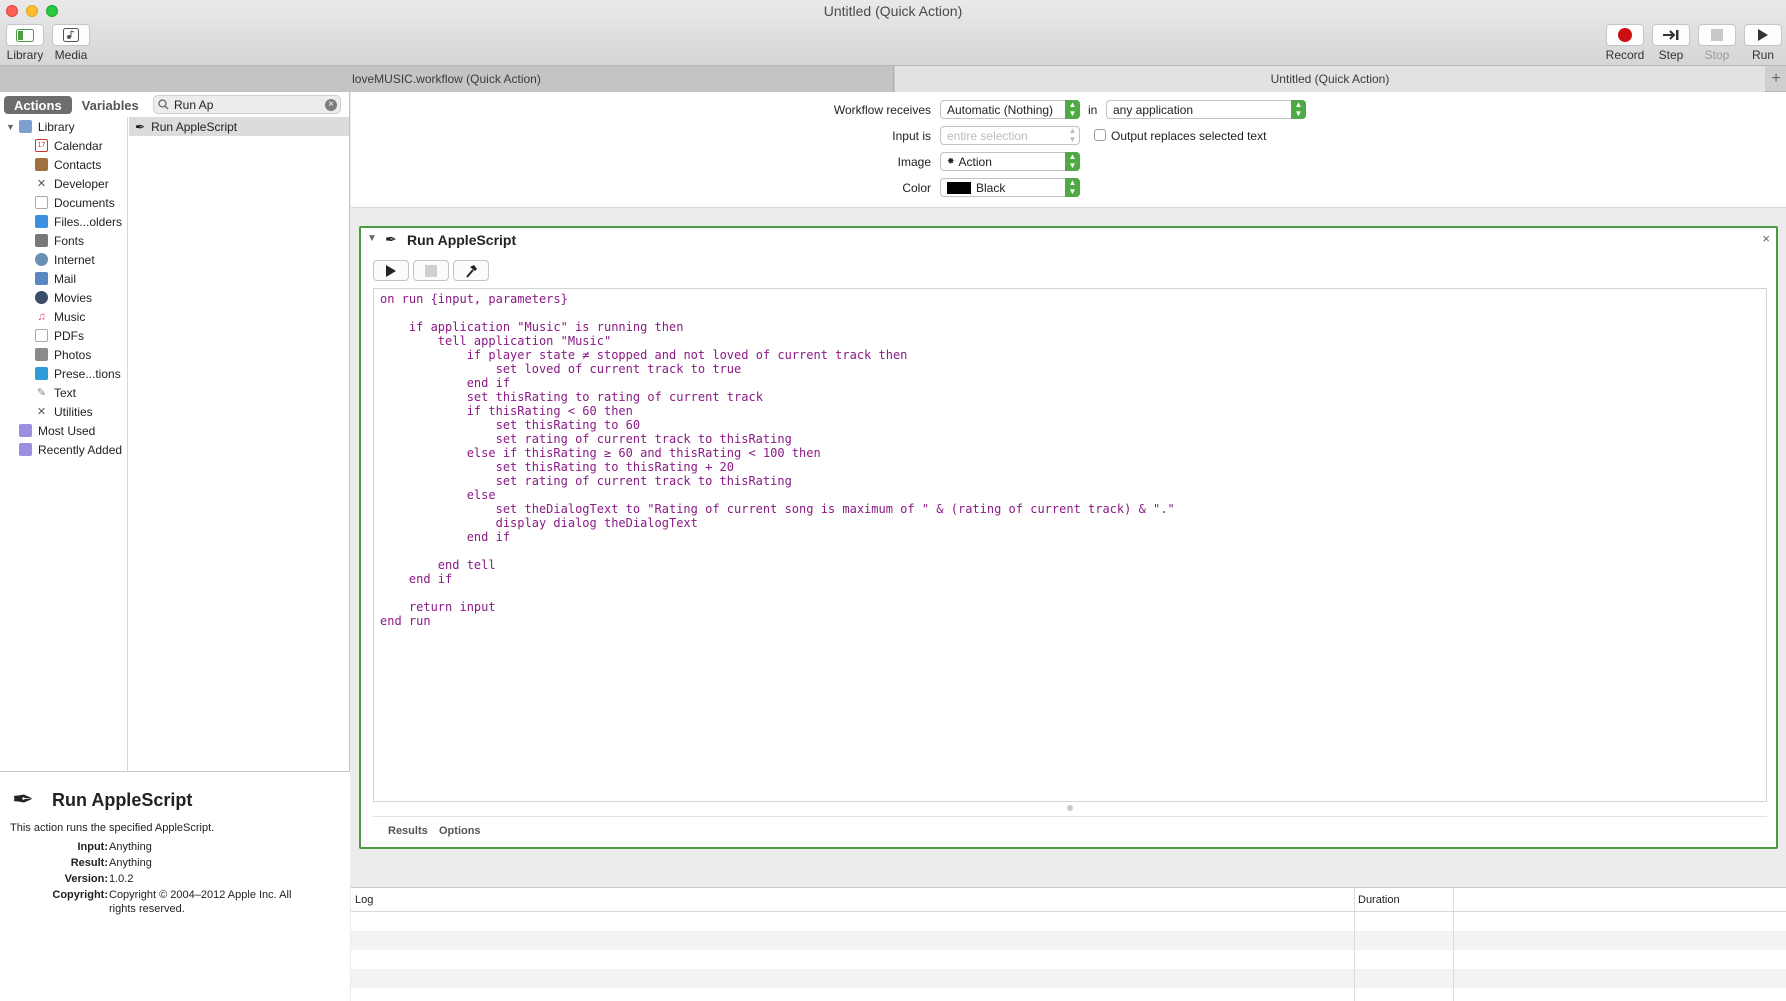 The height and width of the screenshot is (1001, 1786). What do you see at coordinates (1717, 35) in the screenshot?
I see `stop-button` at bounding box center [1717, 35].